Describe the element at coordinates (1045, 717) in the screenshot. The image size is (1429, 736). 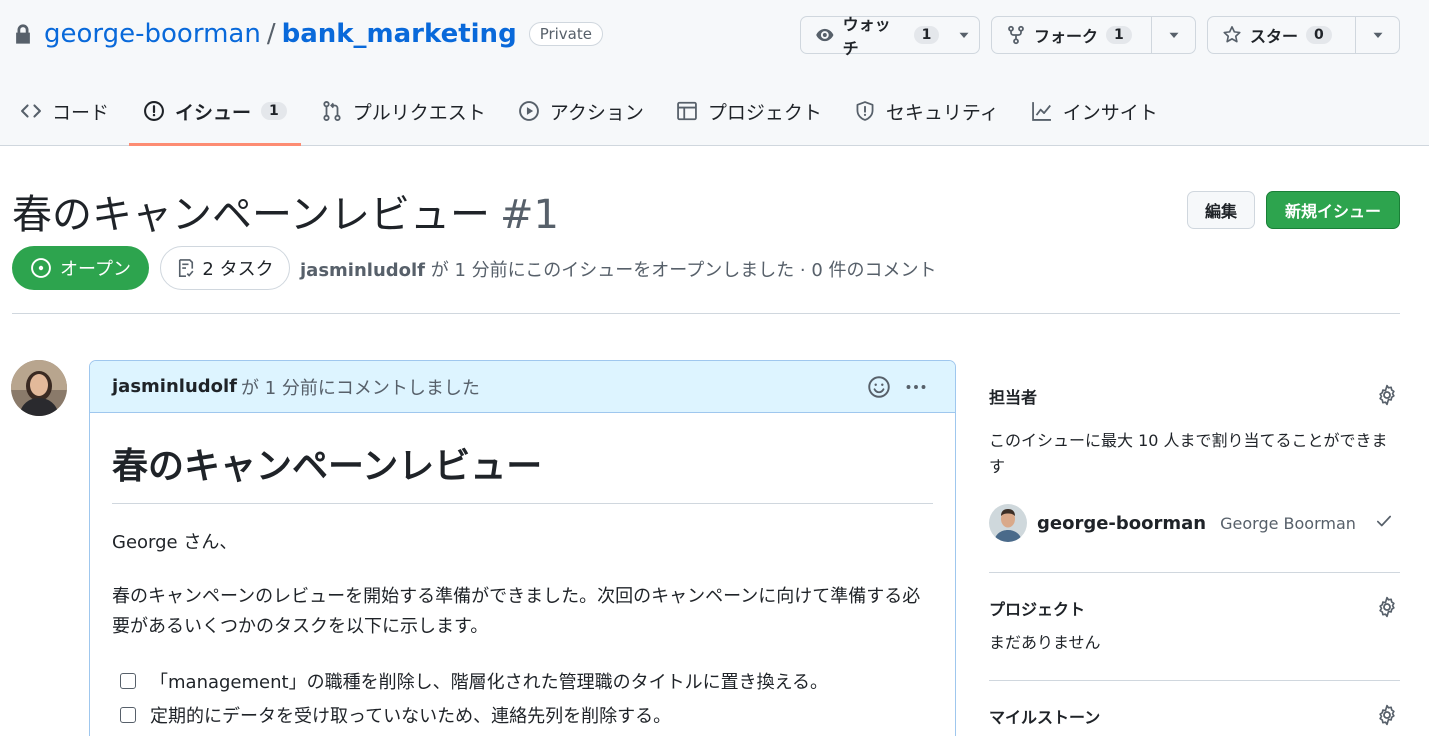
I see `milestone-title: マイルストーン` at that location.